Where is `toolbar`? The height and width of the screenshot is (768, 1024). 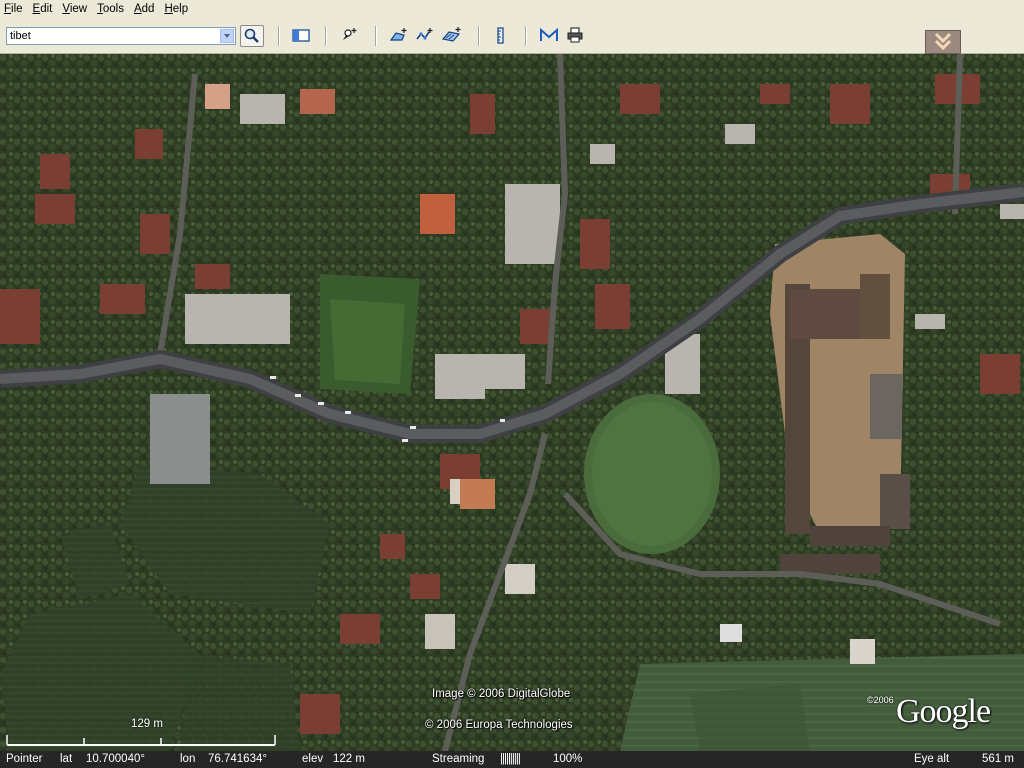
toolbar is located at coordinates (512, 36).